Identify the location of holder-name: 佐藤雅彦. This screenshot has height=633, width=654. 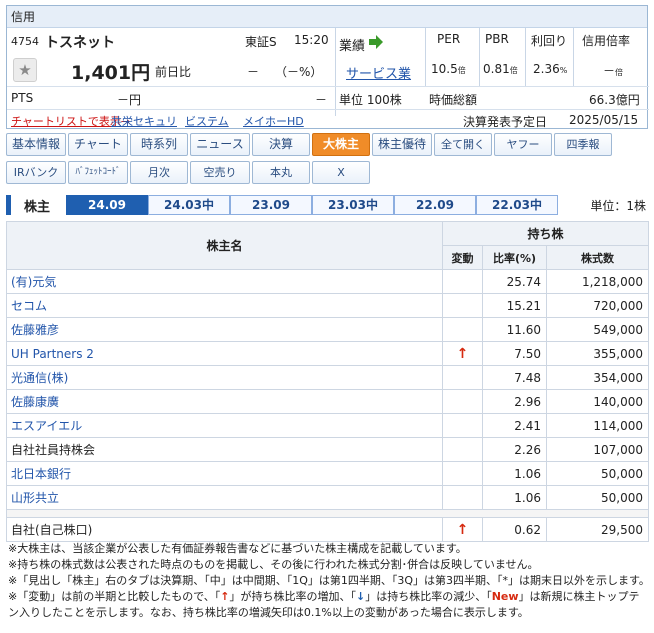
(224, 329).